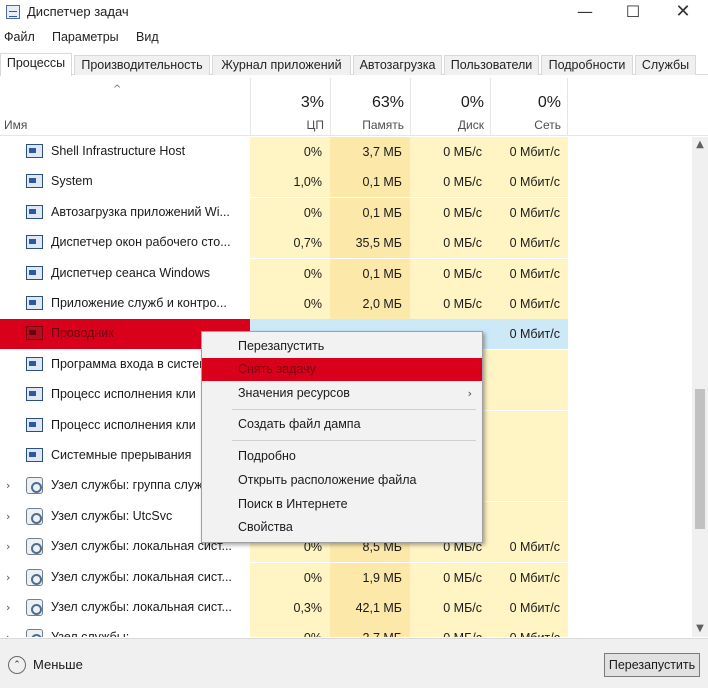 The image size is (708, 688). I want to click on process-row: System 1,0% 0,1 МБ 0 МБ/с 0 Мбит/с, so click(346, 182).